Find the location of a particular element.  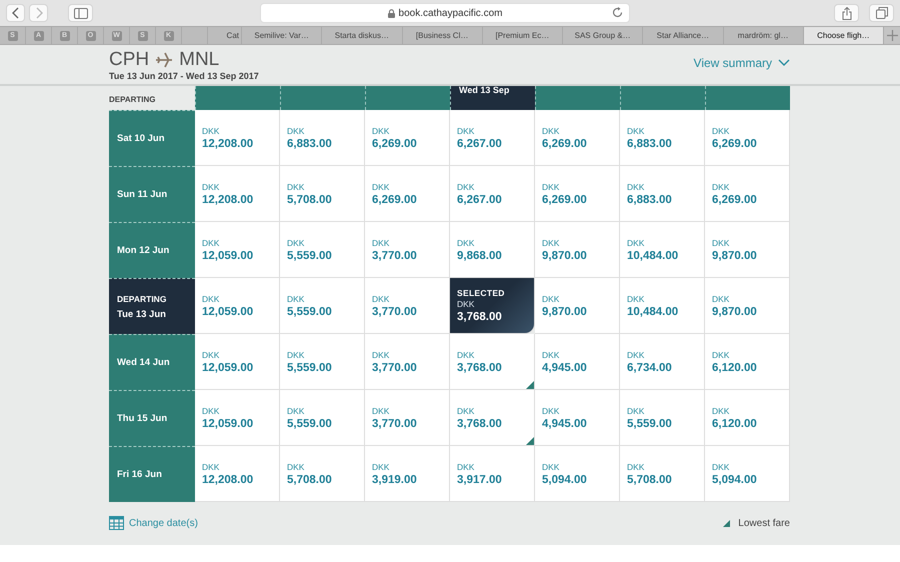

fare-price: 4,945.00 is located at coordinates (565, 424).